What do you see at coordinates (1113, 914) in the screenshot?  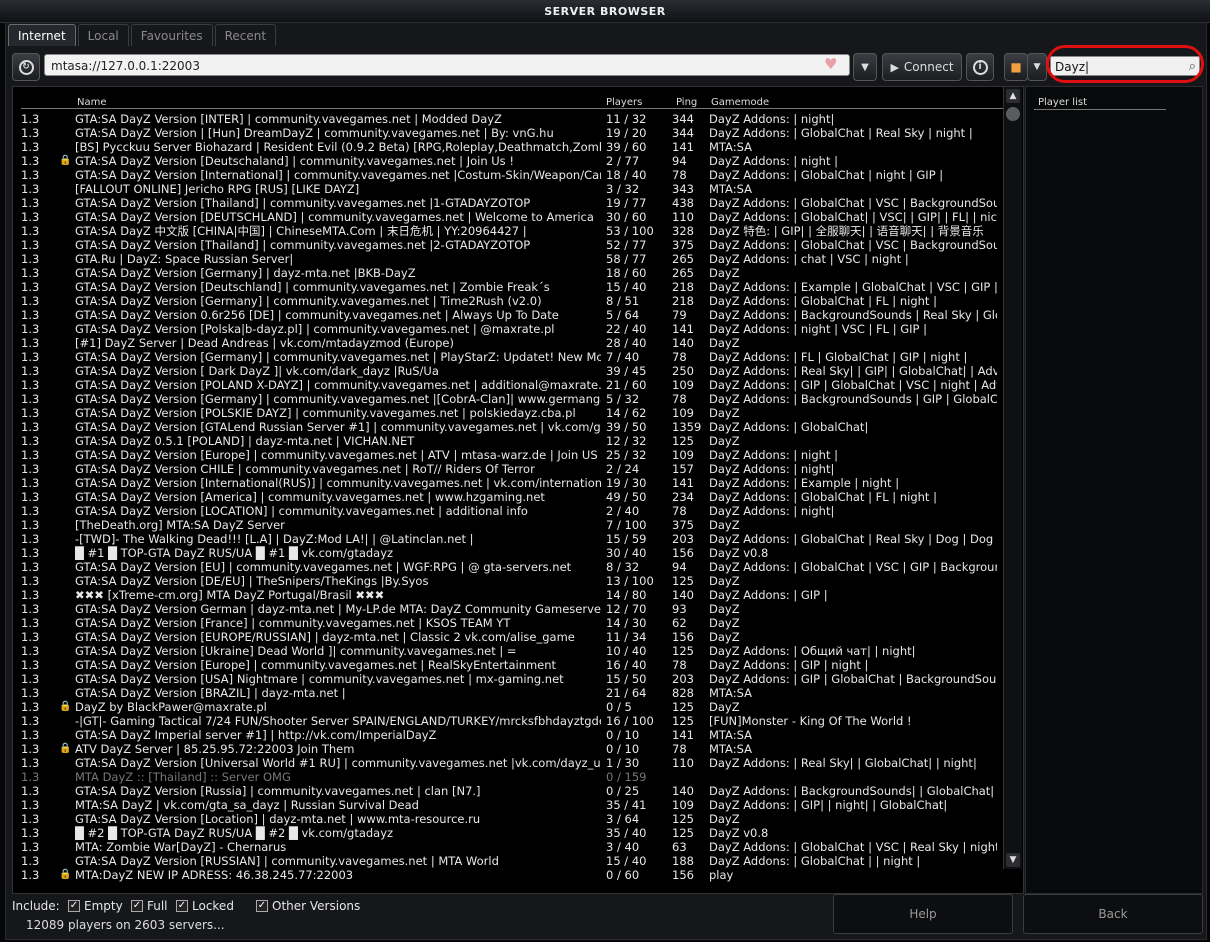 I see `back-button: Back` at bounding box center [1113, 914].